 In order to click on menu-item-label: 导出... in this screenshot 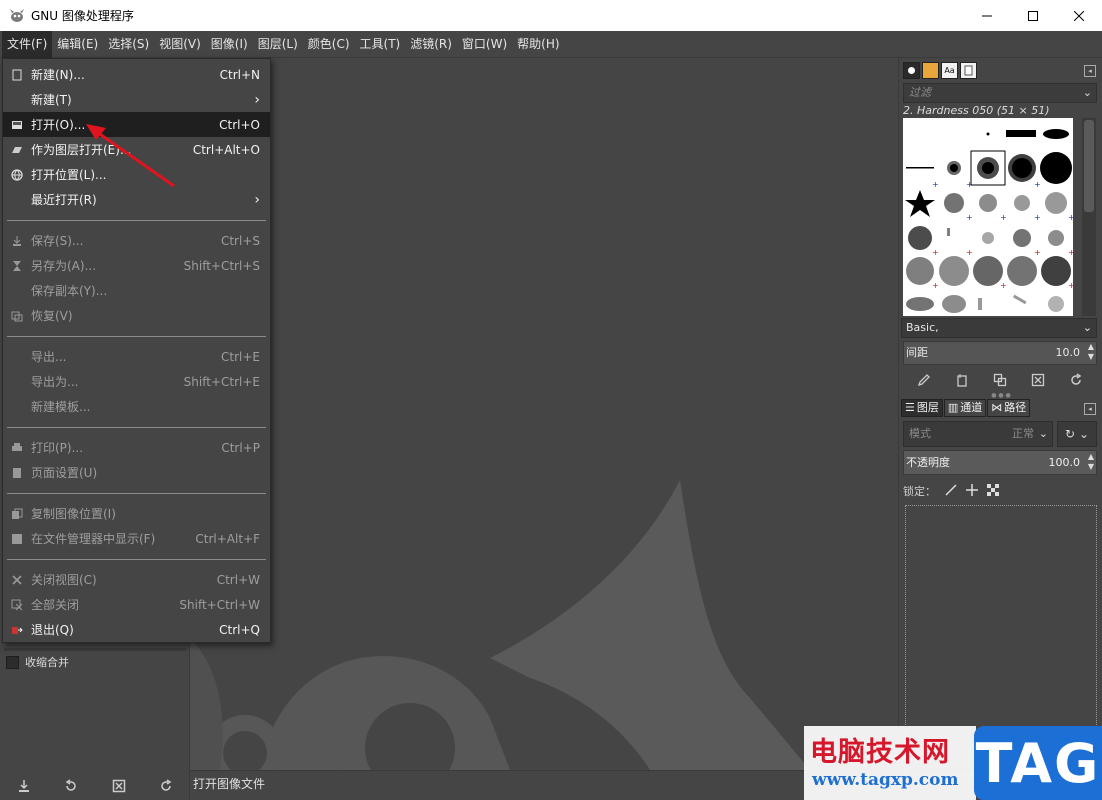, I will do `click(49, 357)`.